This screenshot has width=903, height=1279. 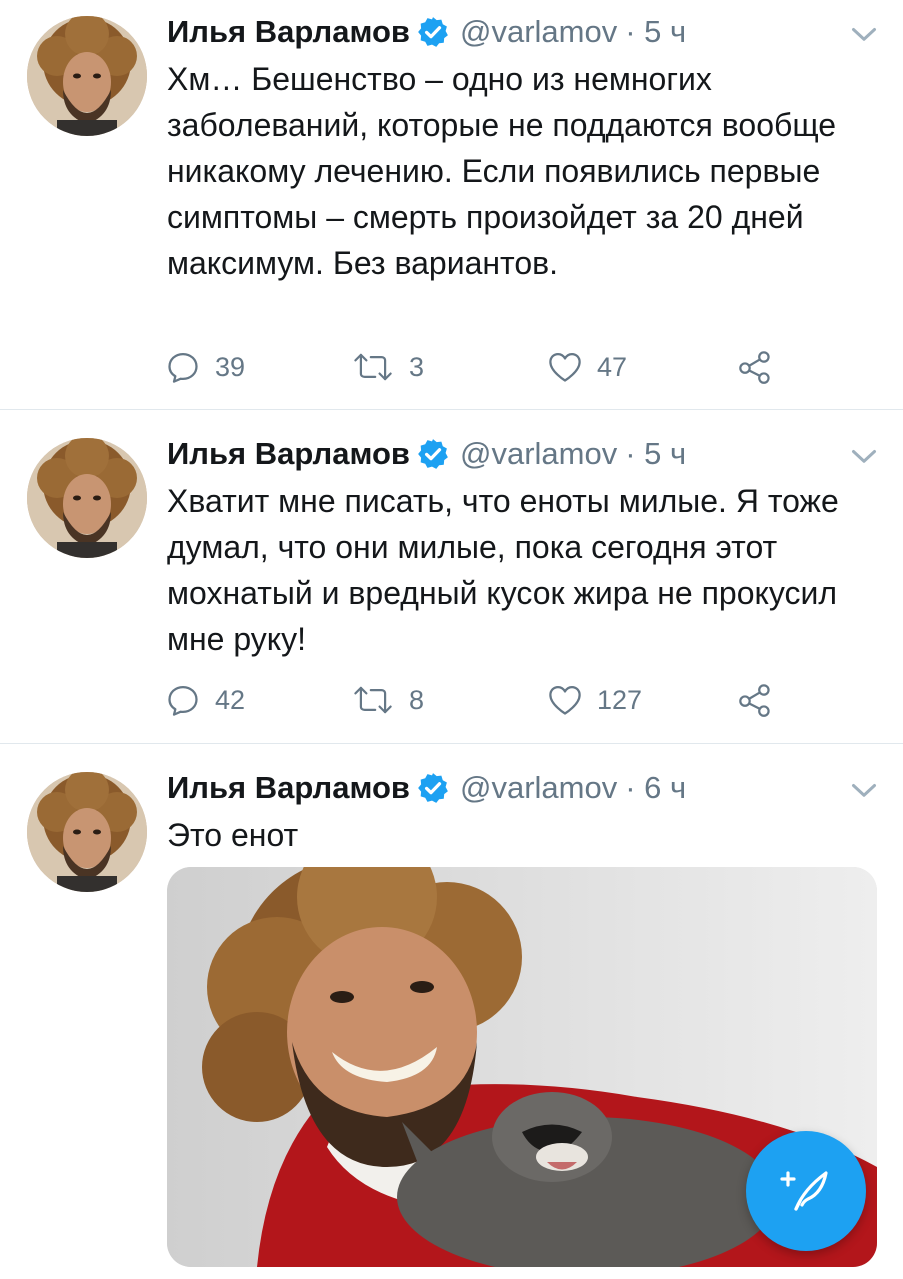 What do you see at coordinates (485, 367) in the screenshot?
I see `tweet-actions: 39 3 47` at bounding box center [485, 367].